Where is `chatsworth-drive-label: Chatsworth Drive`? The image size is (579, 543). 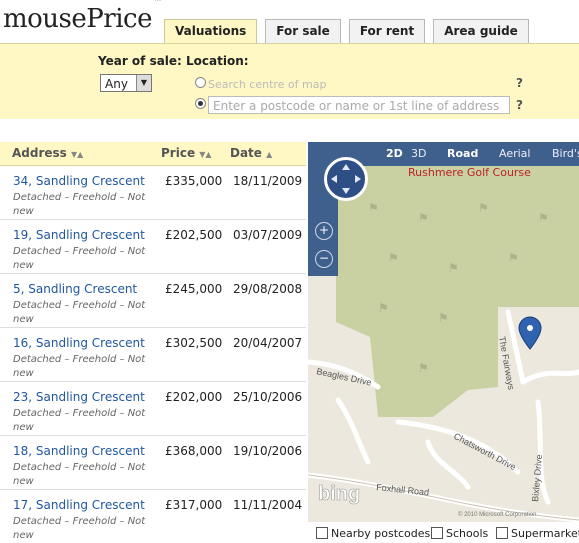
chatsworth-drive-label: Chatsworth Drive is located at coordinates (485, 451).